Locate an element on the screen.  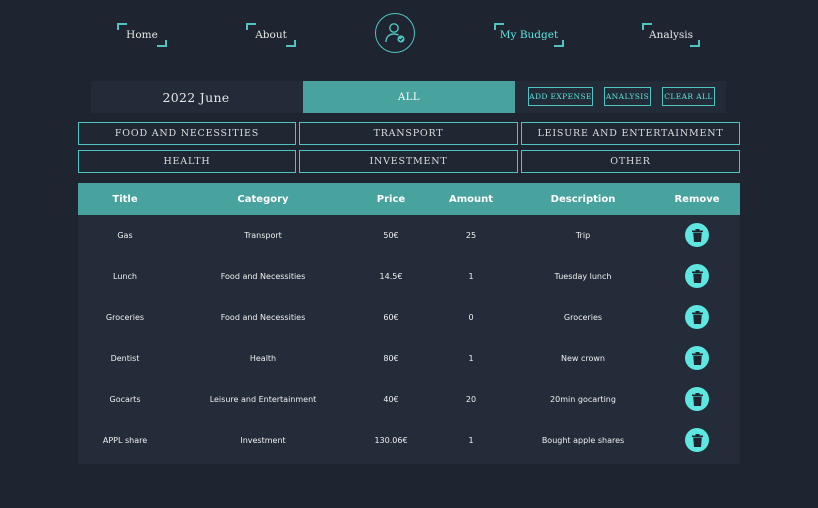
cell-title: Lunch is located at coordinates (125, 276).